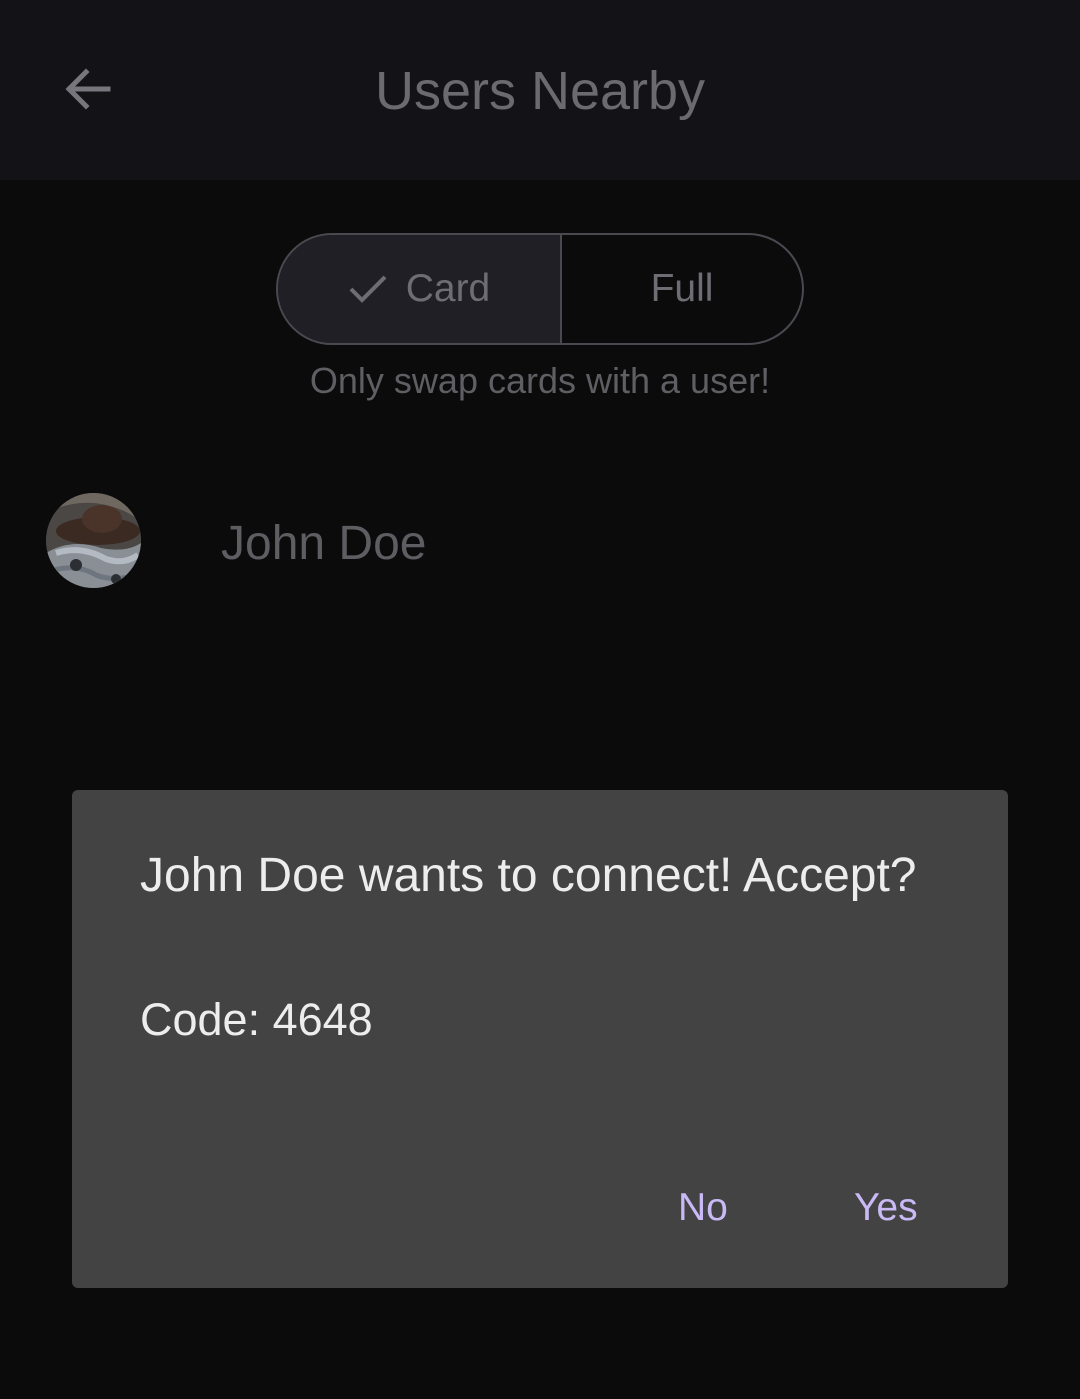 This screenshot has width=1080, height=1399. What do you see at coordinates (540, 540) in the screenshot?
I see `list-item: John Doe` at bounding box center [540, 540].